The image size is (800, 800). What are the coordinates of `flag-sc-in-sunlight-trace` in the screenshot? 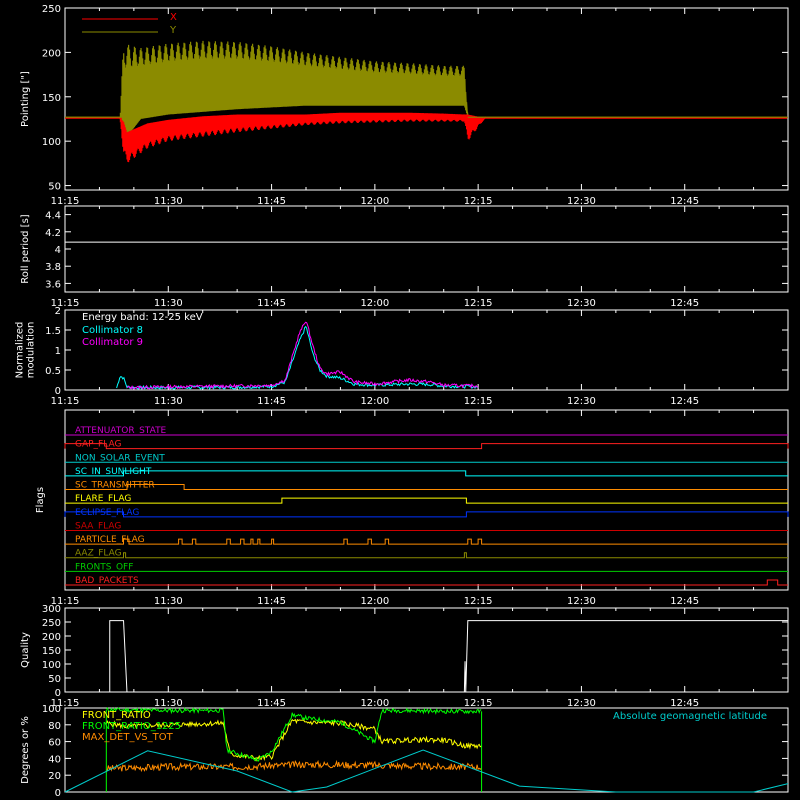 It's located at (426, 473).